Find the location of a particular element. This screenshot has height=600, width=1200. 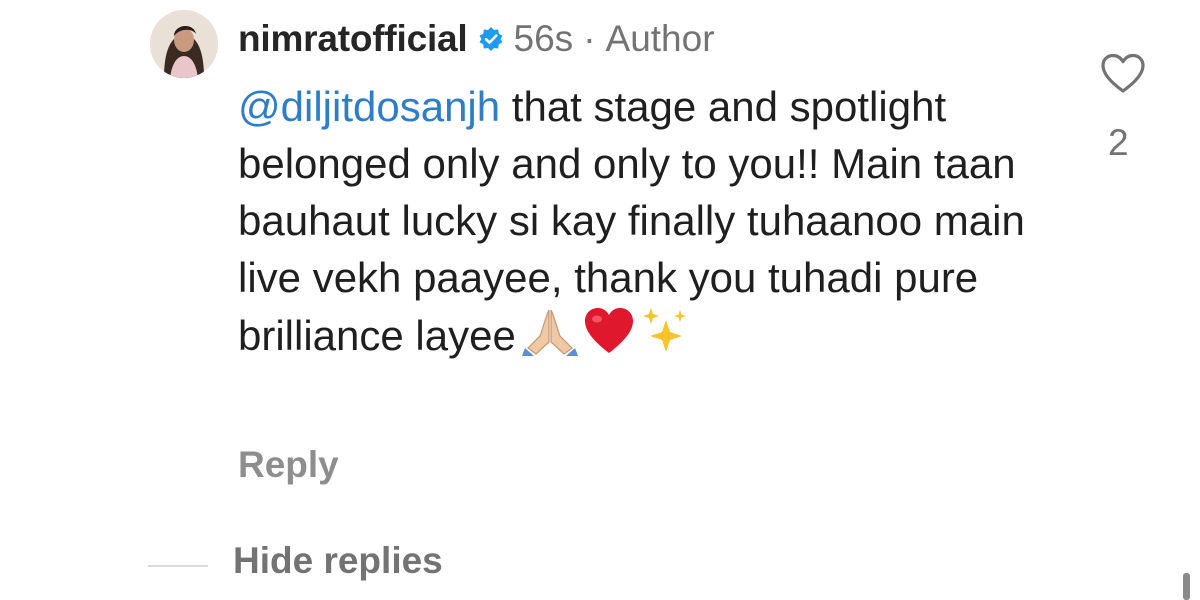

folded-hands-icon is located at coordinates (549, 332).